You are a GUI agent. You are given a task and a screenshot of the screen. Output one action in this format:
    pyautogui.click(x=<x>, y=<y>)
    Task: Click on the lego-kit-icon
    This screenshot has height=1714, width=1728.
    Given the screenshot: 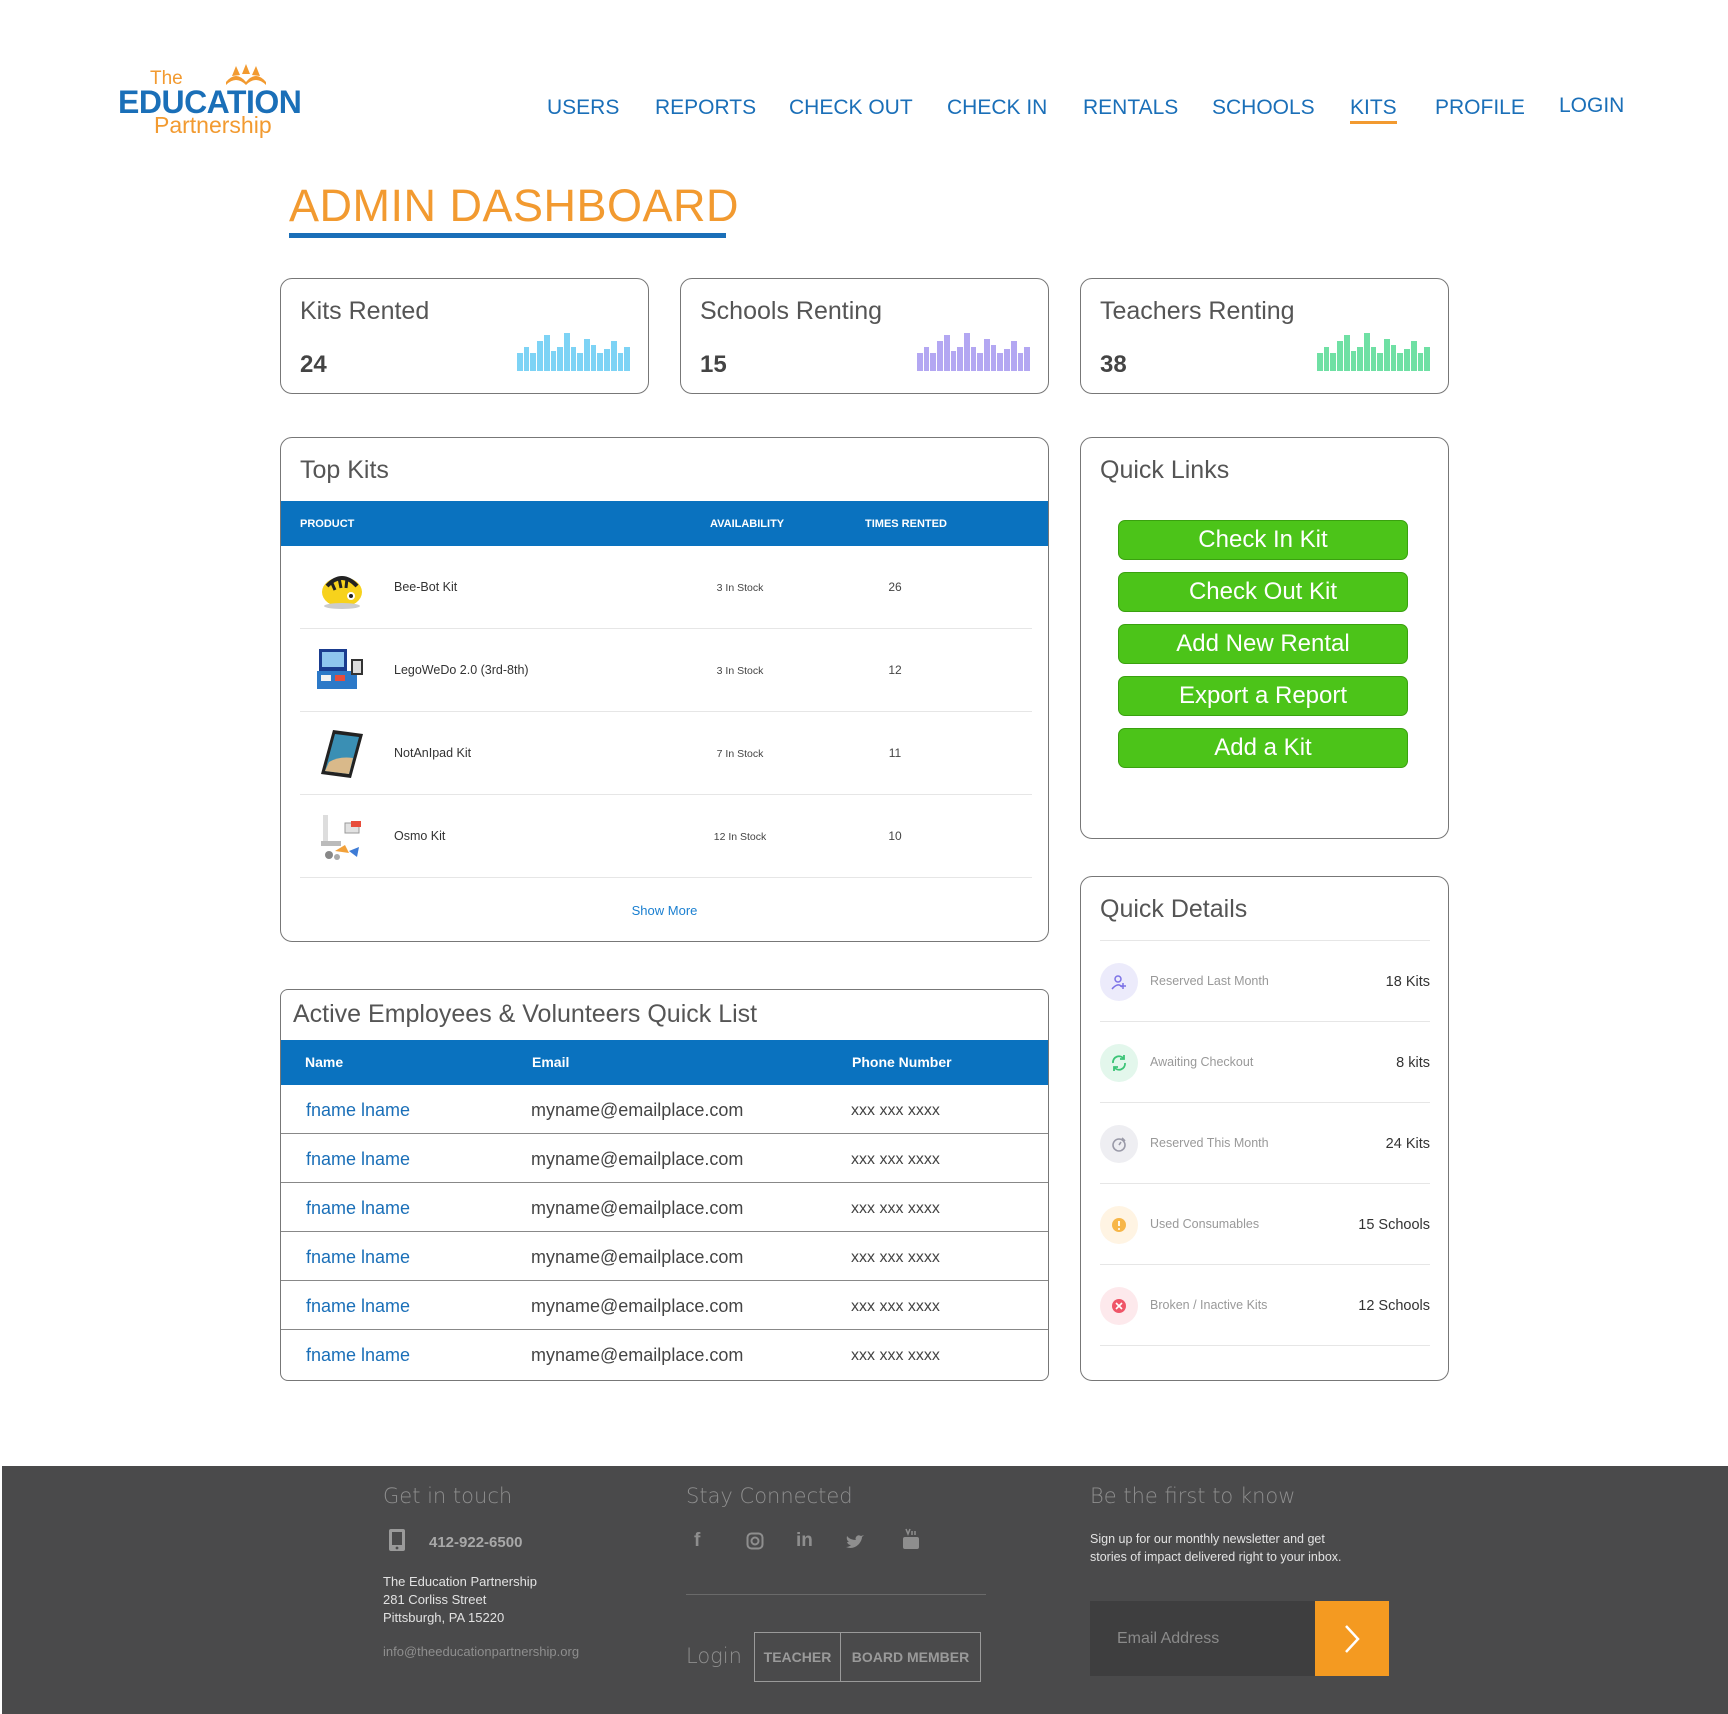 What is the action you would take?
    pyautogui.click(x=340, y=669)
    